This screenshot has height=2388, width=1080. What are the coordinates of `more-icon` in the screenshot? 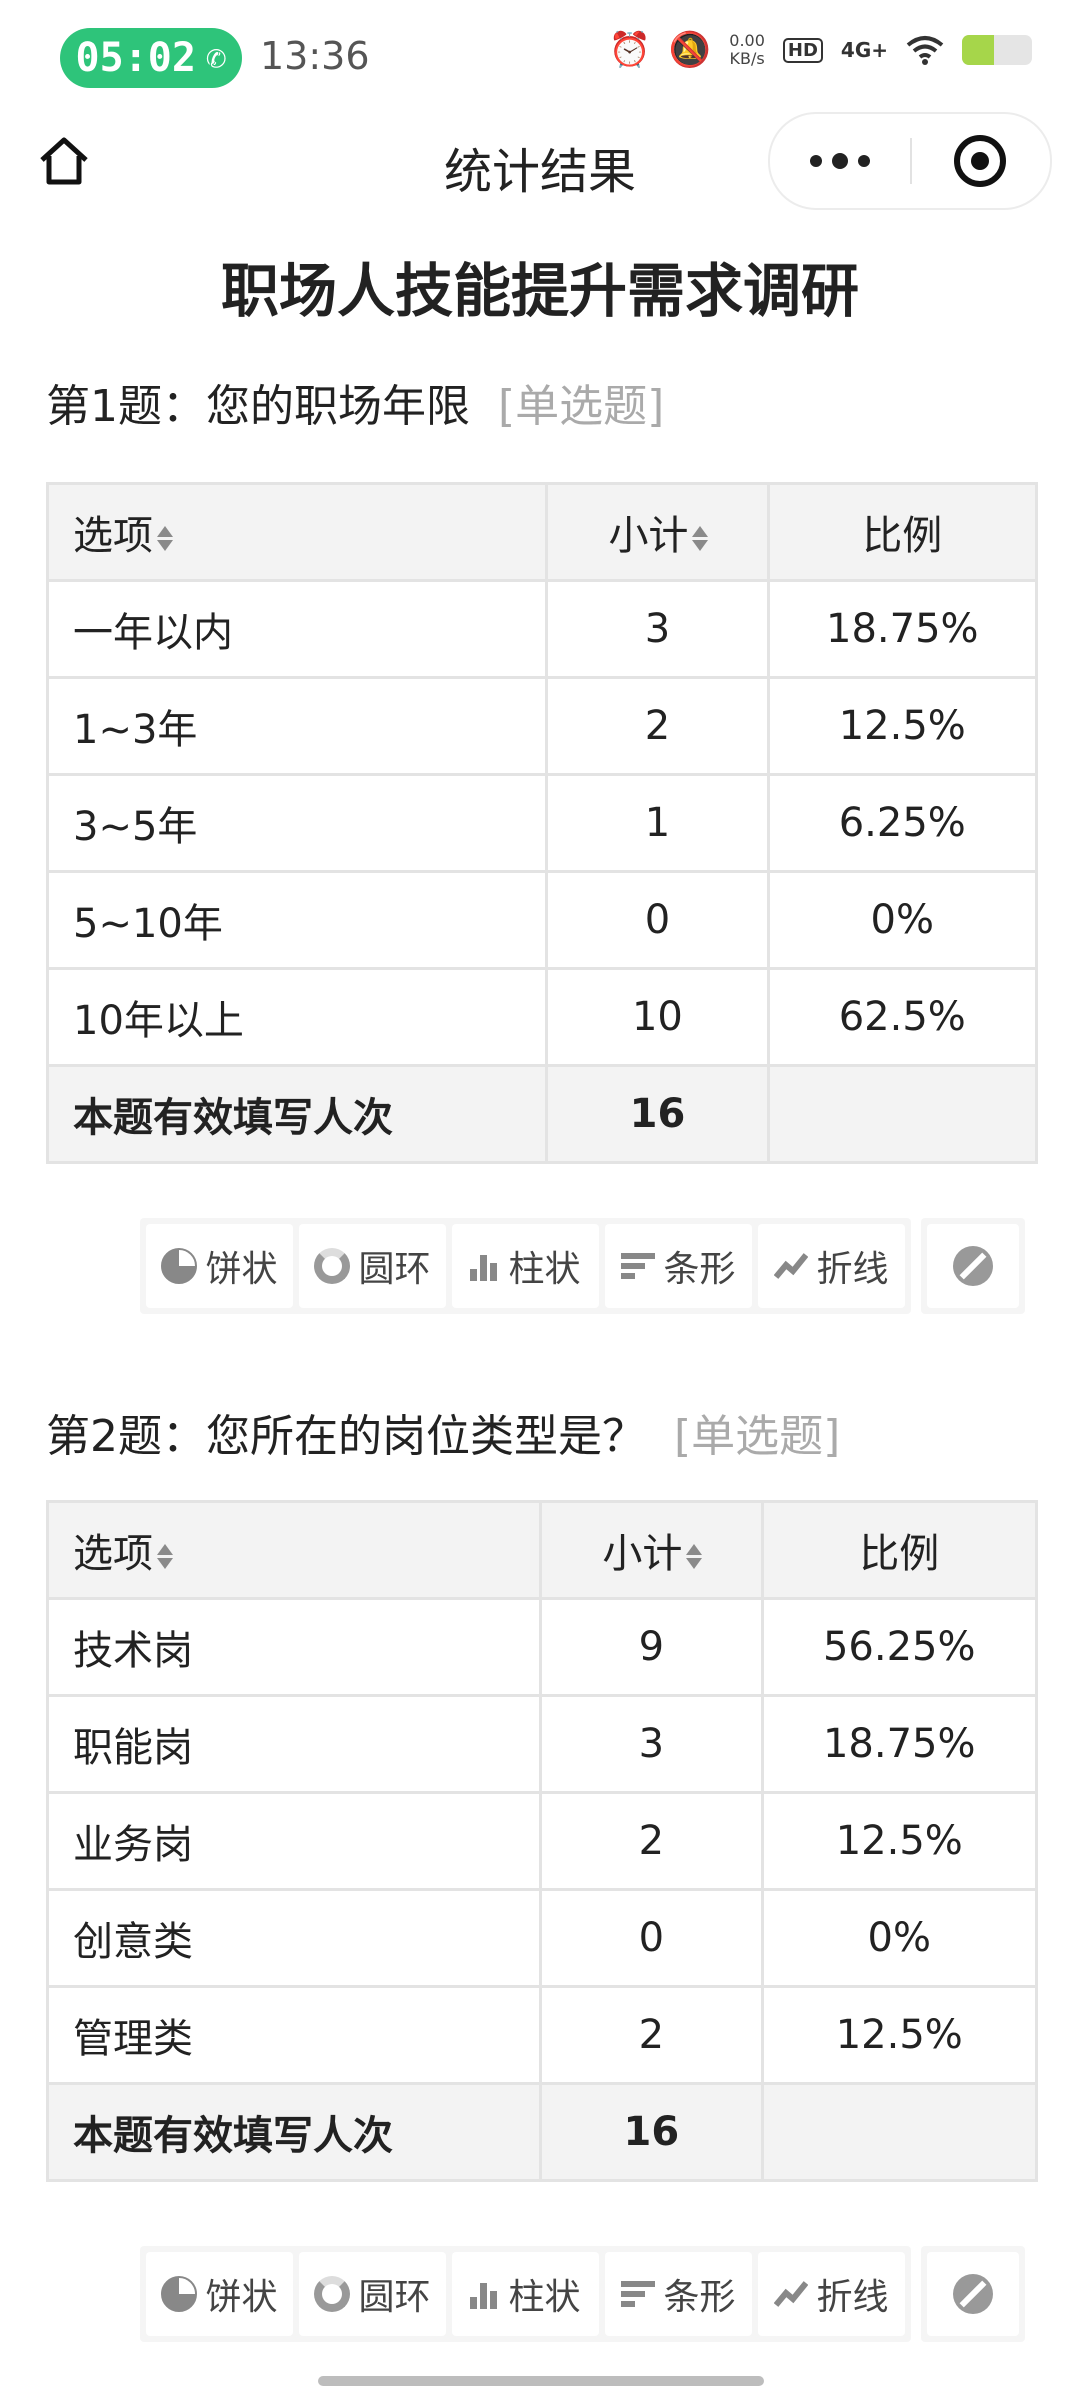 It's located at (840, 161).